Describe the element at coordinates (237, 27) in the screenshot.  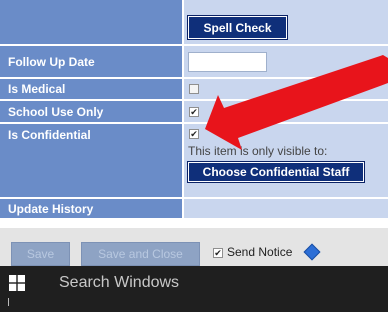
I see `spell-check-button: Spell Check` at that location.